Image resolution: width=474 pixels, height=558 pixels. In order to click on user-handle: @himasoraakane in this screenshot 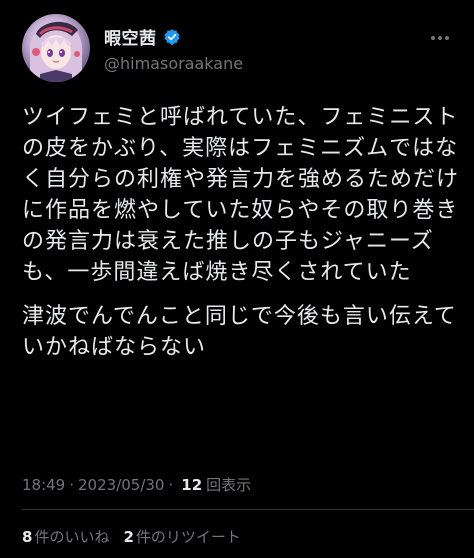, I will do `click(173, 63)`.